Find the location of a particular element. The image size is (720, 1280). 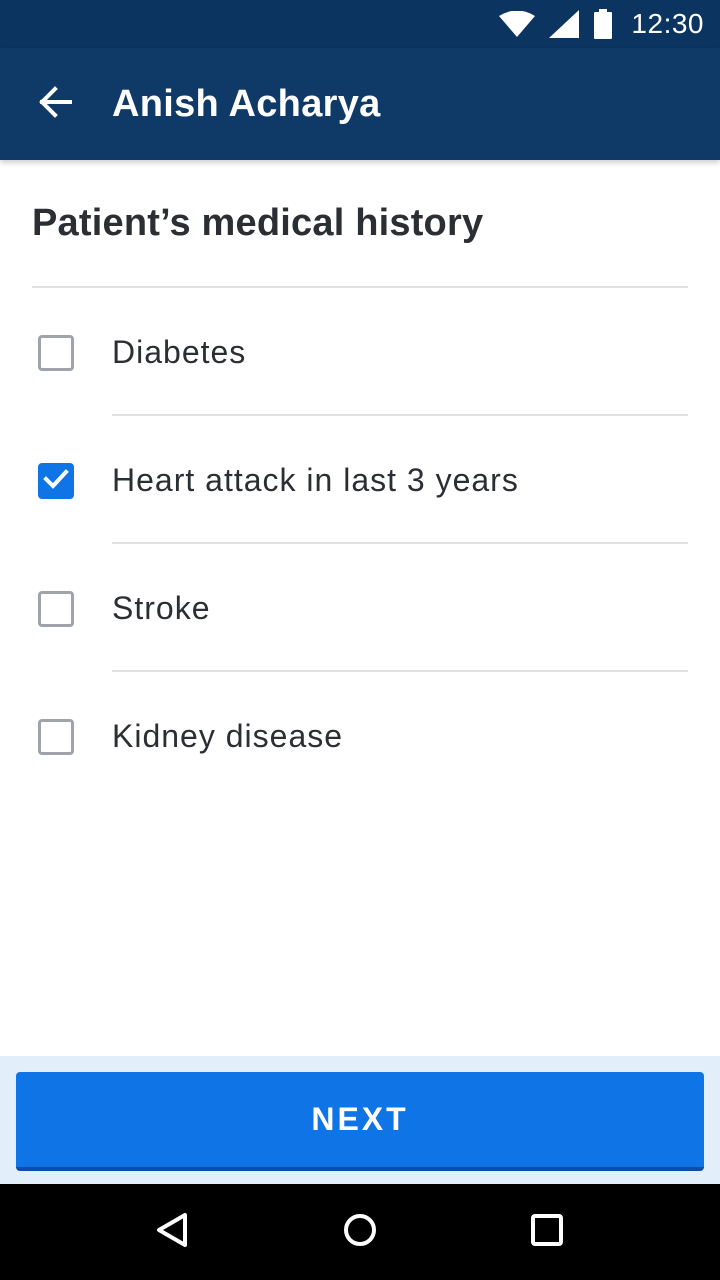

action-area: NEXT is located at coordinates (360, 1120).